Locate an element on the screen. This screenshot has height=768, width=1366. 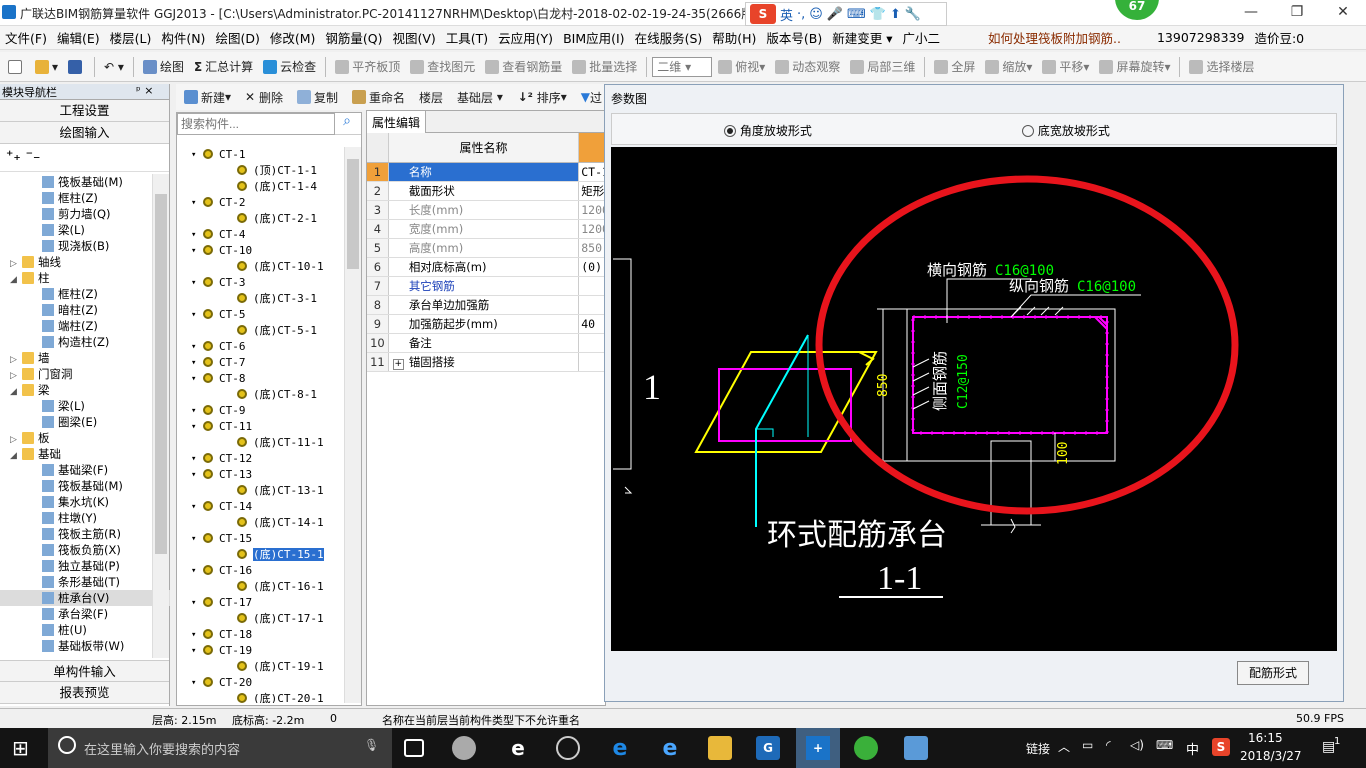
glodon-g-icon: G is located at coordinates (768, 748).